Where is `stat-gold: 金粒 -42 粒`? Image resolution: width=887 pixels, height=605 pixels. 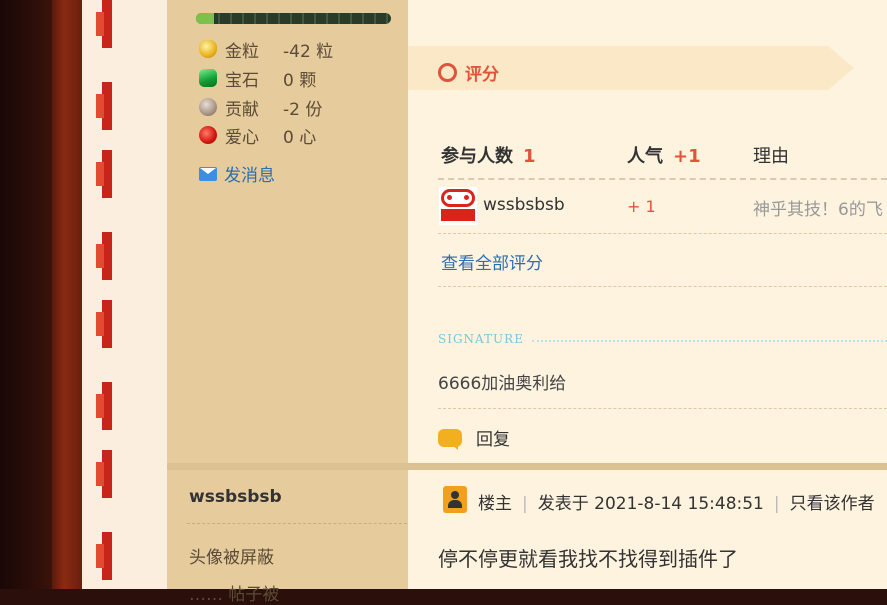
stat-gold: 金粒 -42 粒 is located at coordinates (266, 50).